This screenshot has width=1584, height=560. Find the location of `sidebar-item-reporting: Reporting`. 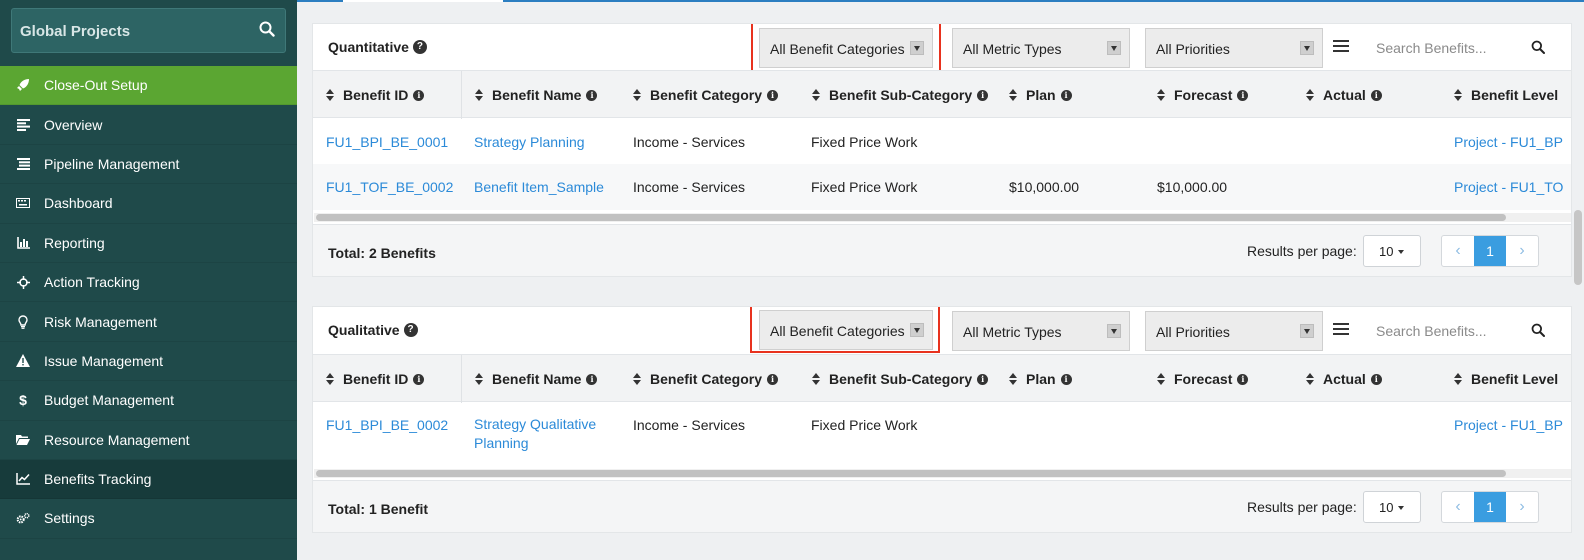

sidebar-item-reporting: Reporting is located at coordinates (148, 243).